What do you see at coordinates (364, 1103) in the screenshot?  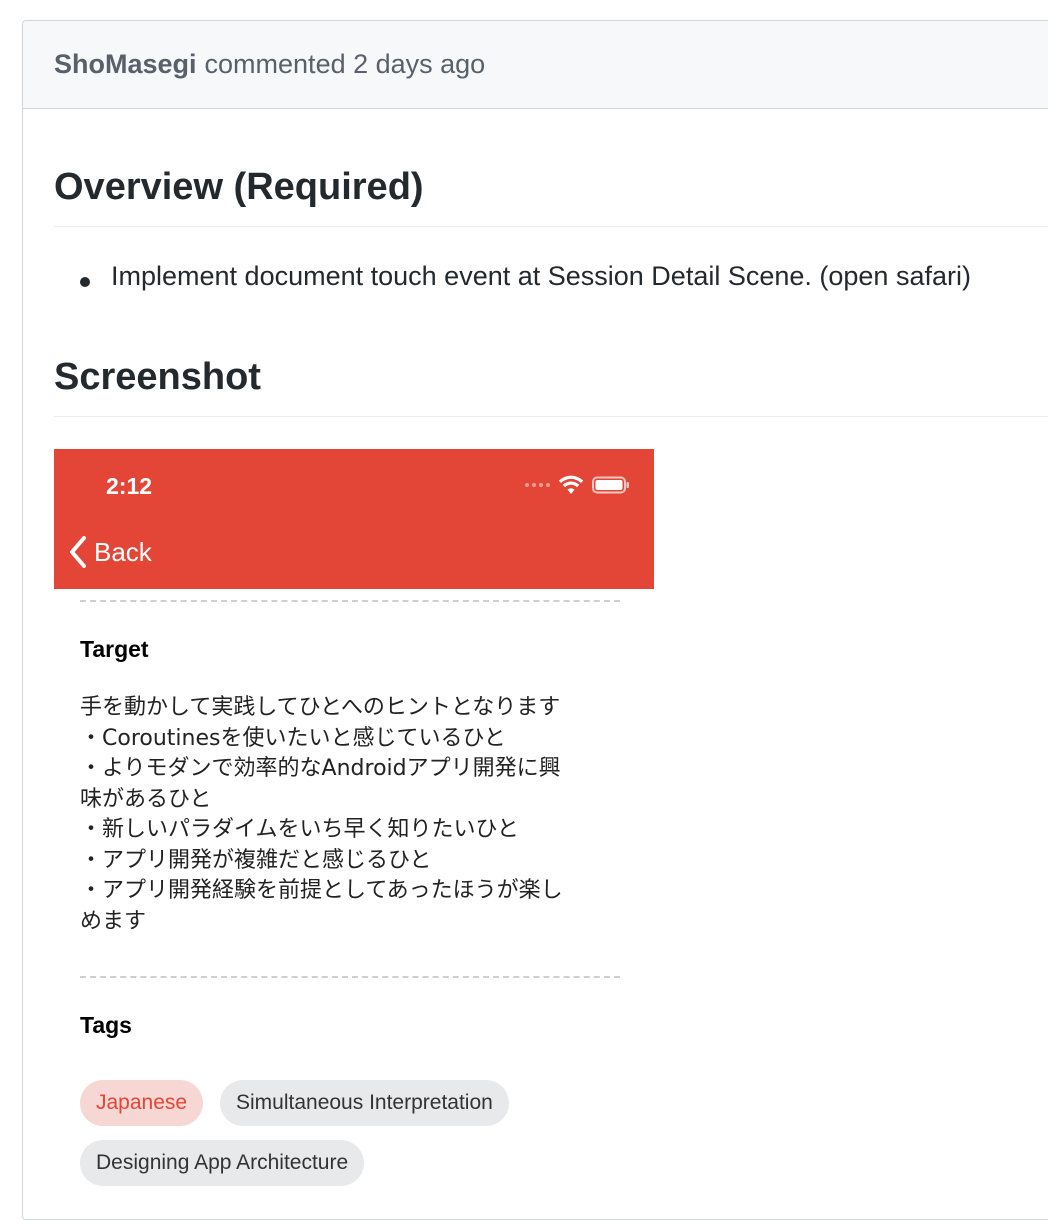 I see `tag-chip: Simultaneous Interpretation` at bounding box center [364, 1103].